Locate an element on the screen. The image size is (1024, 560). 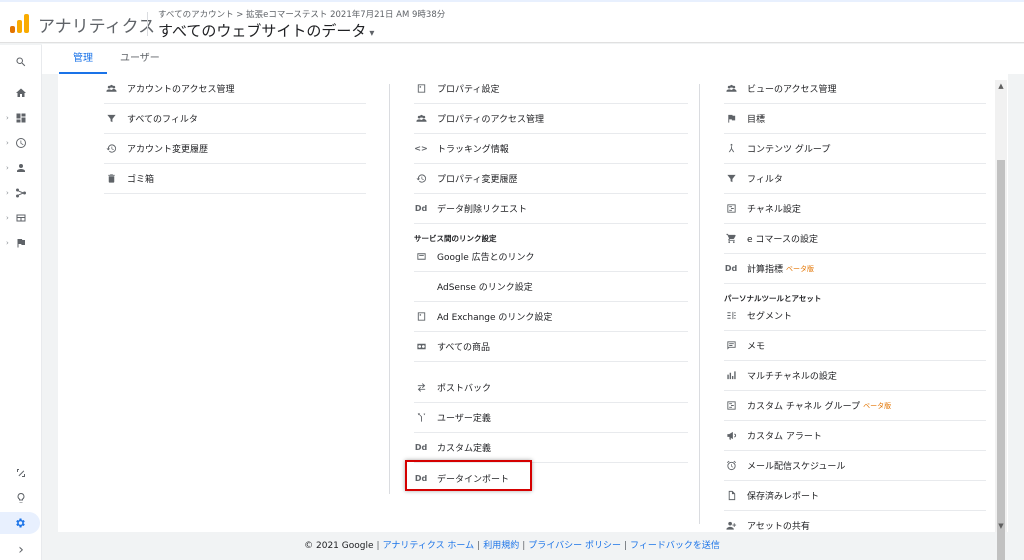
home-nav is located at coordinates (21, 93).